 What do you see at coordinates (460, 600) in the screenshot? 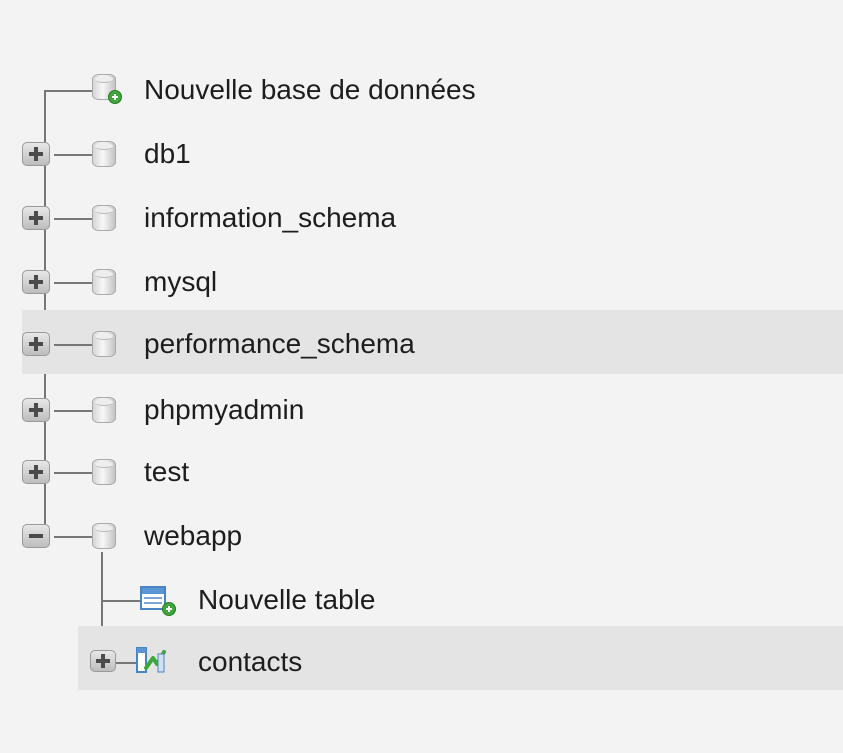
I see `tree-item-new-table: Nouvelle table` at bounding box center [460, 600].